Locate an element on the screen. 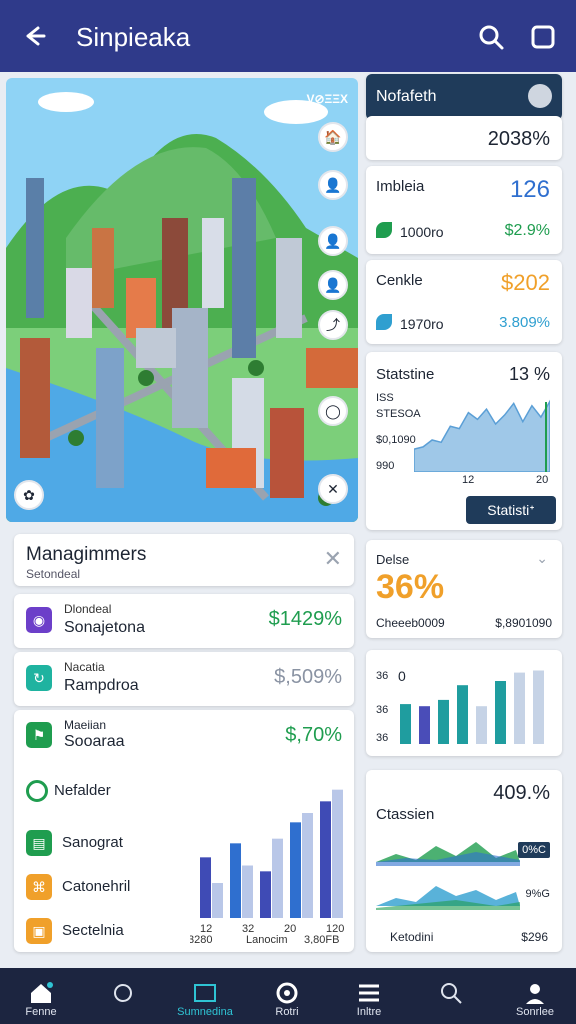  bar-card: 36 0 36 36 is located at coordinates (464, 703).